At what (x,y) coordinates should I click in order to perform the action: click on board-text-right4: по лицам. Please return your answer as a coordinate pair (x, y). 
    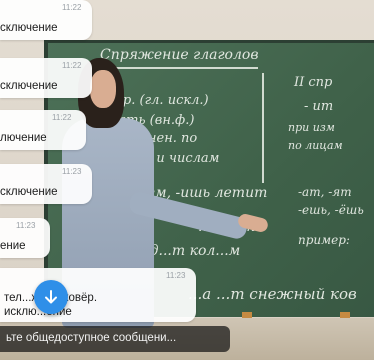
    Looking at the image, I should click on (315, 145).